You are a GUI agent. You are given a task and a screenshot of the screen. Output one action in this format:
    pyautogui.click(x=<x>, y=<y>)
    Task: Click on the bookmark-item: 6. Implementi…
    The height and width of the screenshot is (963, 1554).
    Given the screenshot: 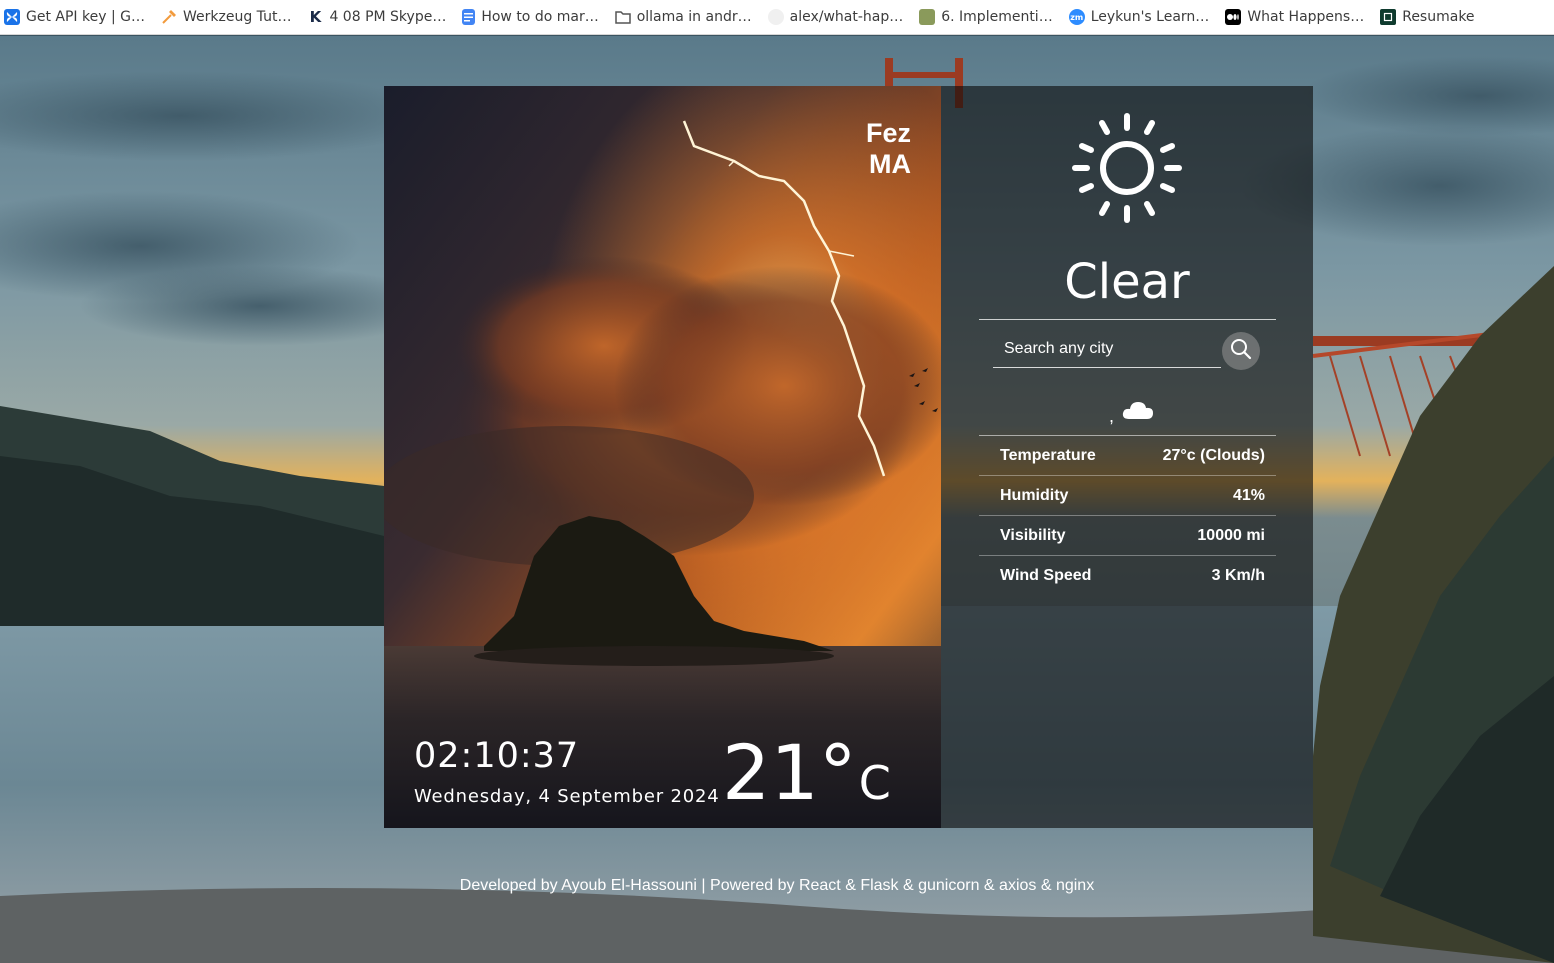 What is the action you would take?
    pyautogui.click(x=990, y=17)
    